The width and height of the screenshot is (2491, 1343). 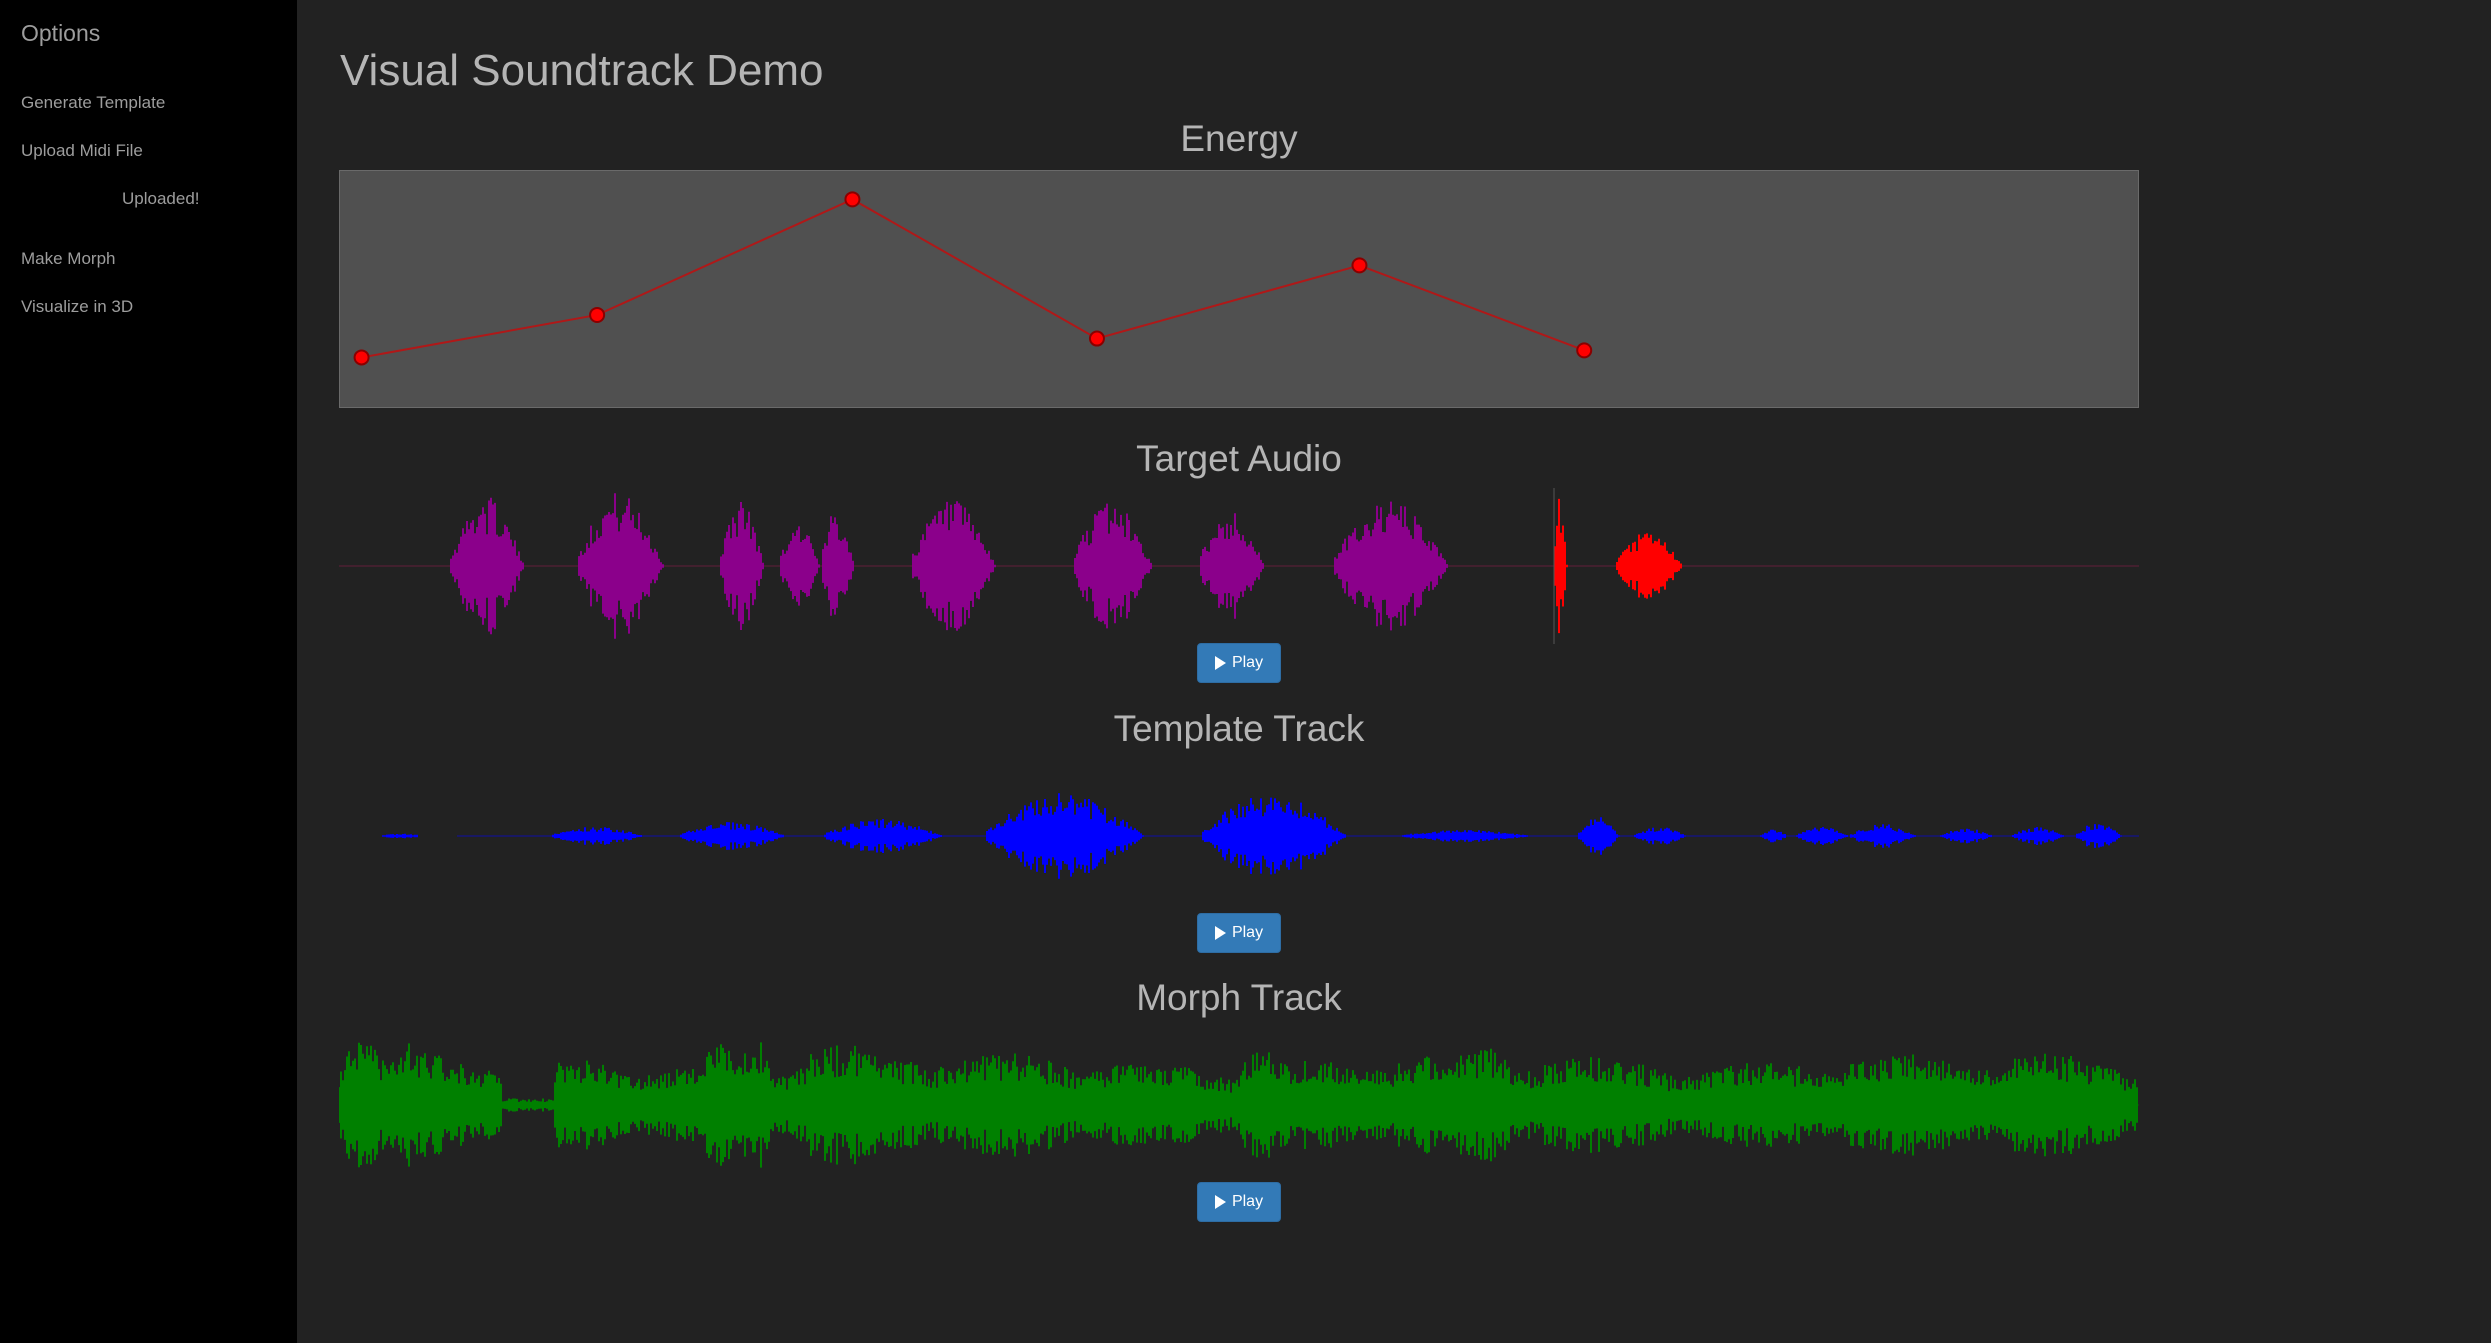 I want to click on morph-track-play-button: Play, so click(x=1239, y=1202).